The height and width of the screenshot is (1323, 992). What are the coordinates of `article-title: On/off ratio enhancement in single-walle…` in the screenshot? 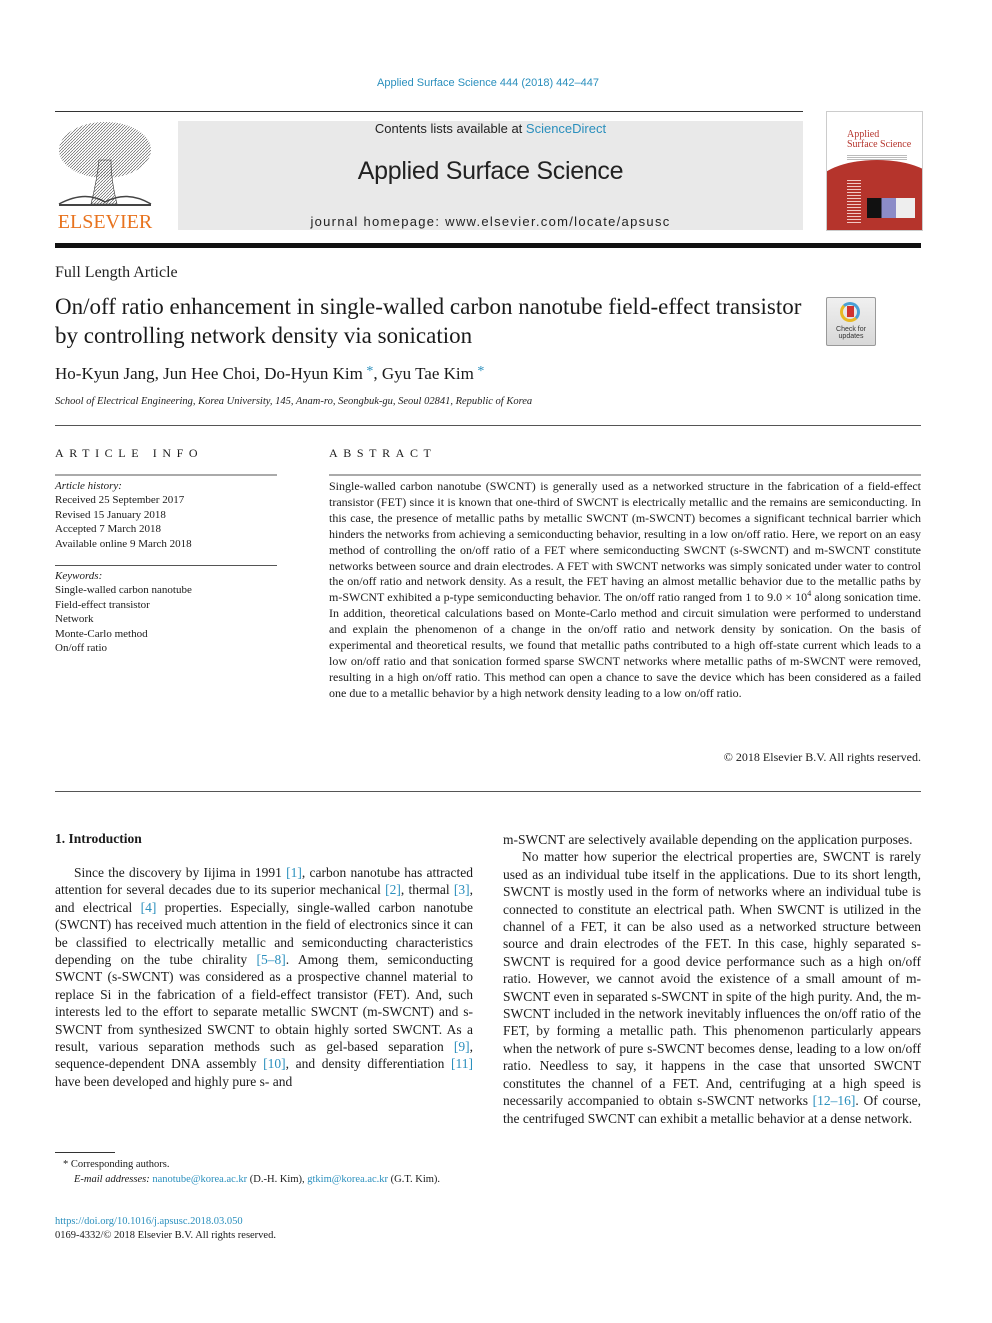 It's located at (428, 321).